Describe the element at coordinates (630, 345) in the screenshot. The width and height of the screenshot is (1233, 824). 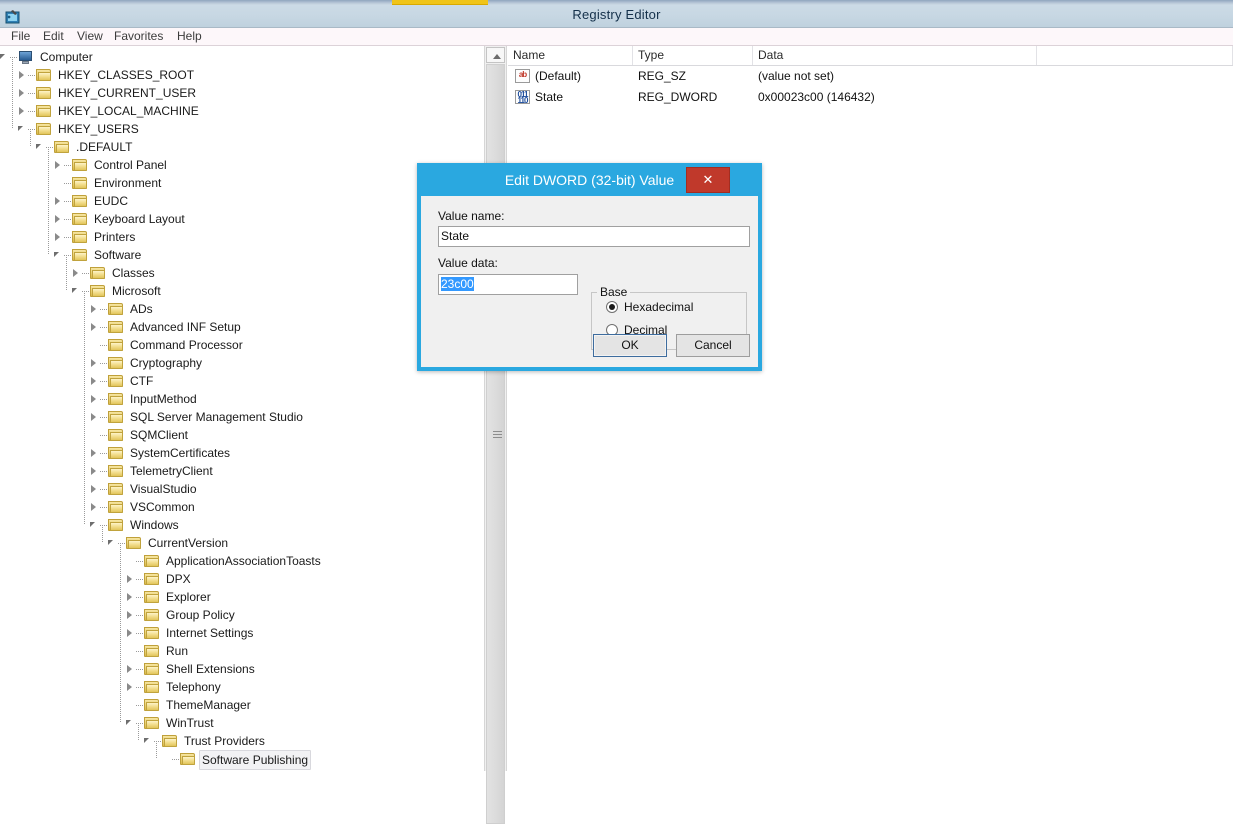
I see `ok-button: OK` at that location.